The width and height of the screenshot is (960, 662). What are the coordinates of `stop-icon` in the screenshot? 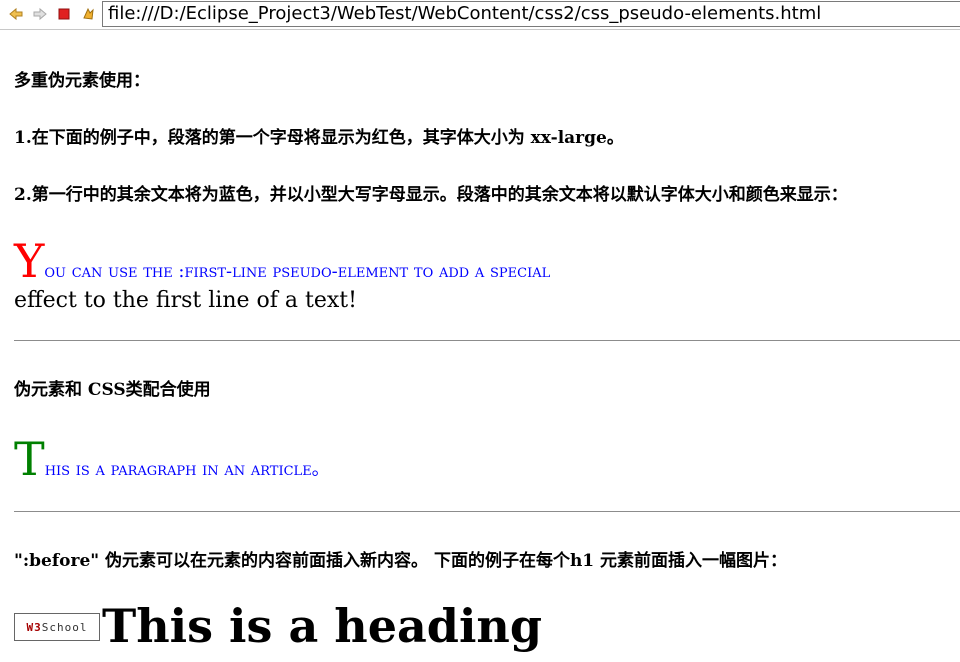 It's located at (64, 14).